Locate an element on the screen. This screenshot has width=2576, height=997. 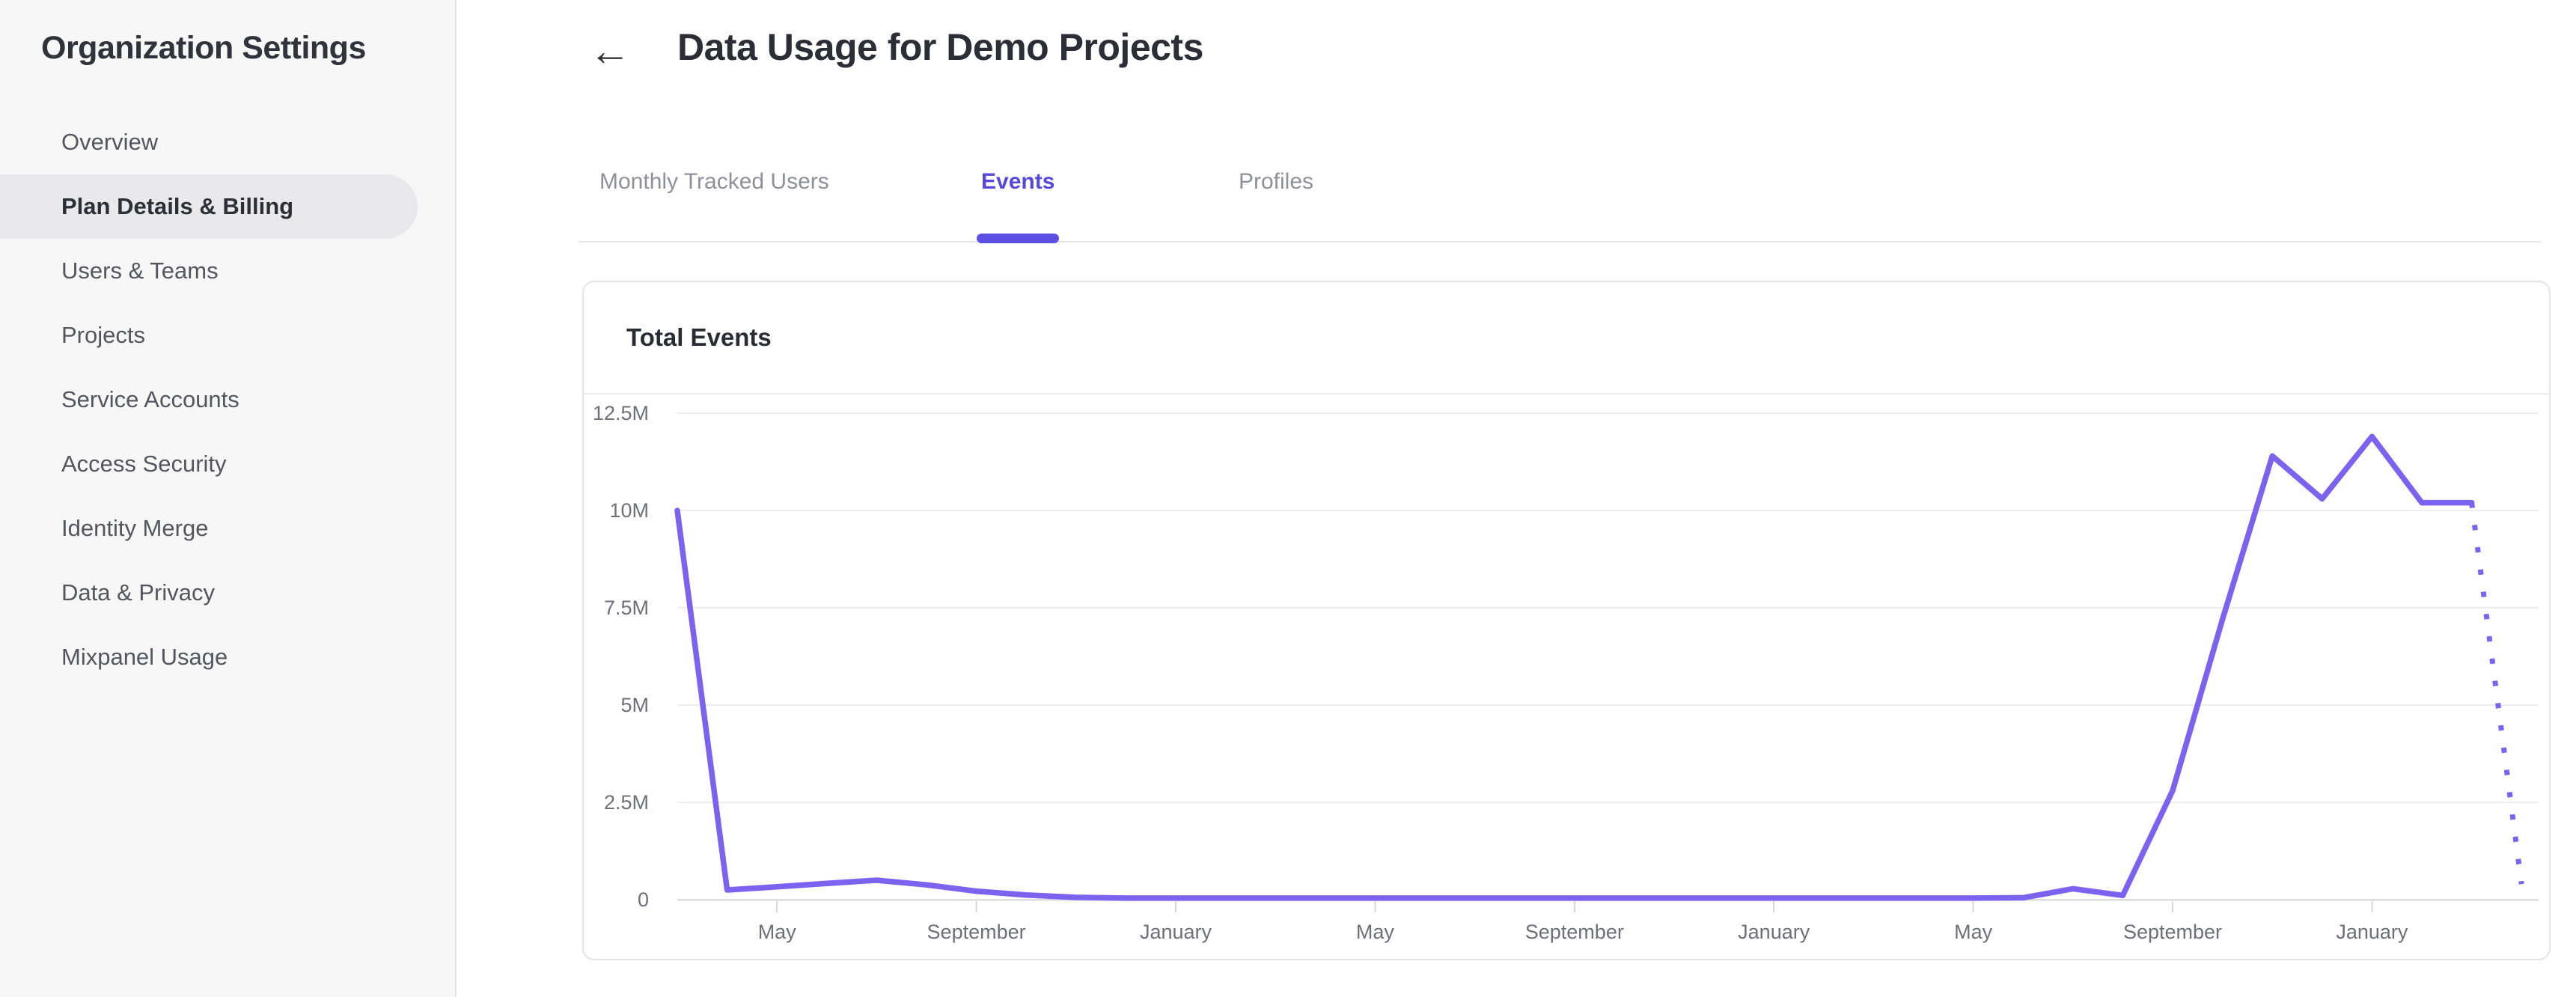
back-arrow-icon: ← is located at coordinates (610, 50).